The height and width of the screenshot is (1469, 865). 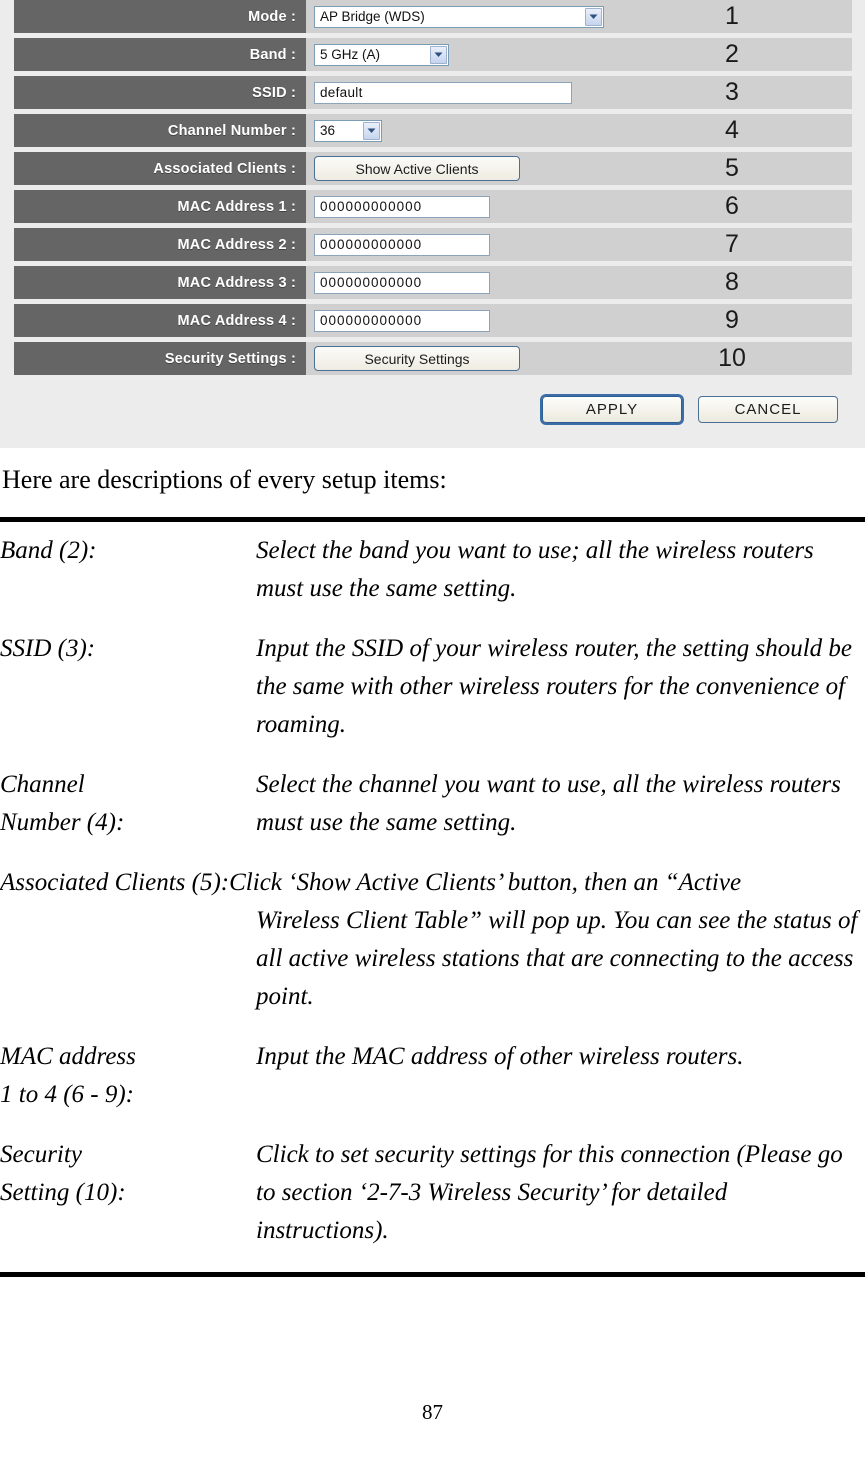 I want to click on settings-row: Band : 5 GHz (A) 2, so click(x=433, y=54).